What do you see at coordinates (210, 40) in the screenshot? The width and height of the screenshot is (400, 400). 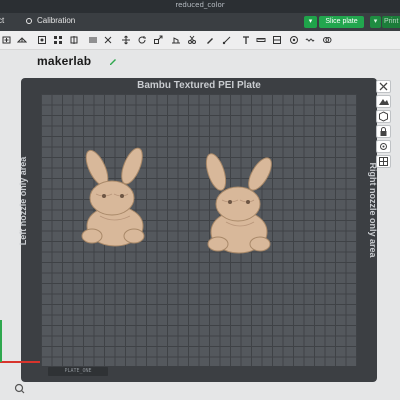 I see `support-paint-icon` at bounding box center [210, 40].